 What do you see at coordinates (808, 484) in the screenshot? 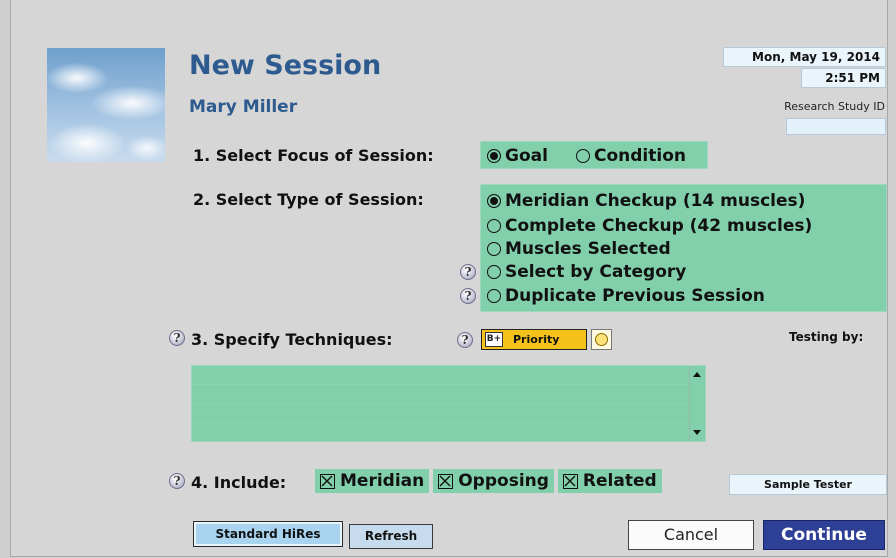
I see `tester-field: Sample Tester` at bounding box center [808, 484].